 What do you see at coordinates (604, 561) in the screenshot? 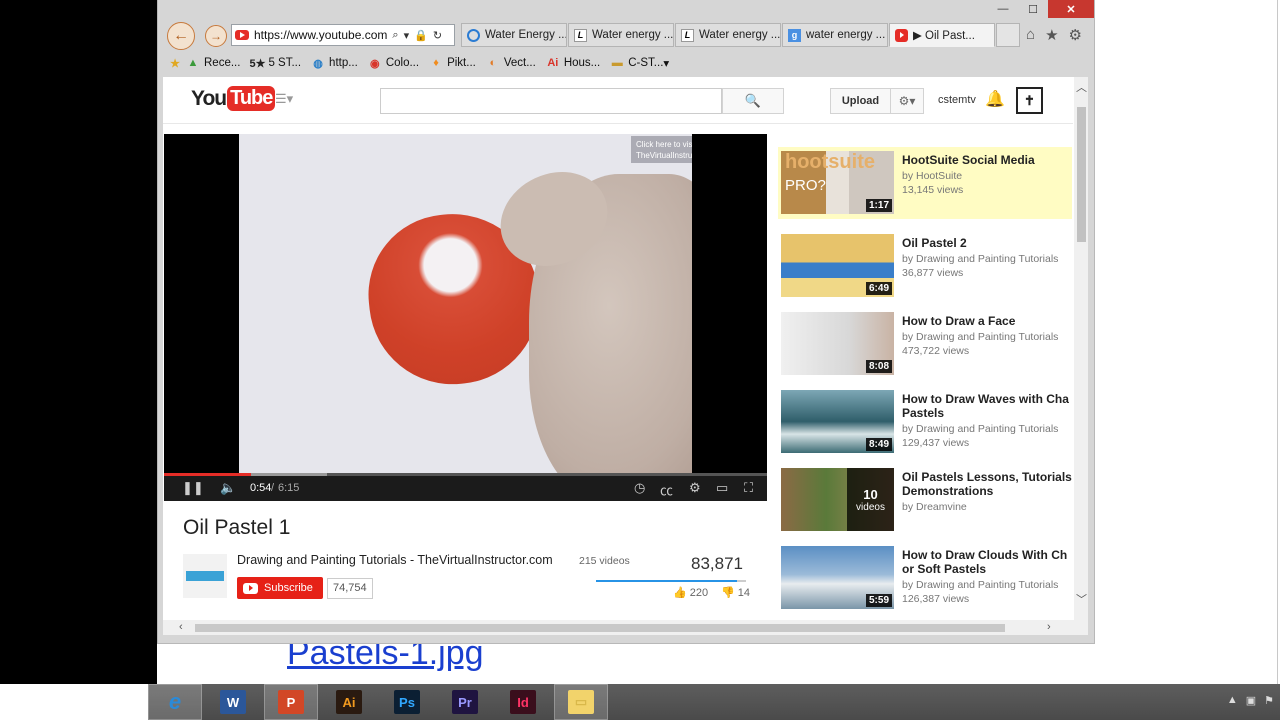
I see `channel-video-count: 215 videos` at bounding box center [604, 561].